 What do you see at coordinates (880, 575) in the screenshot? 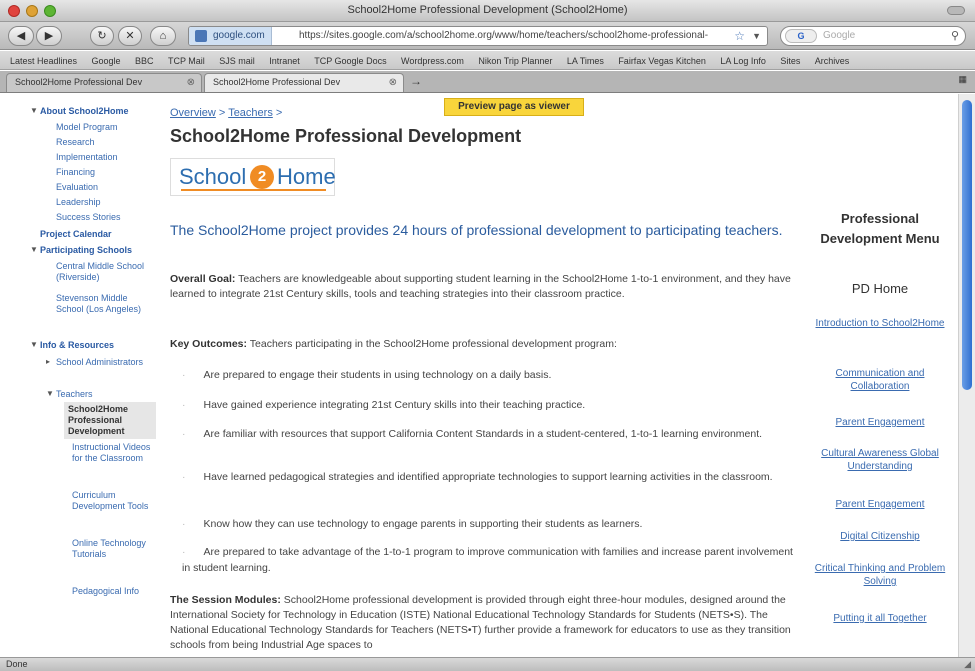
I see `menu-link-critical-thinking: Critical Thinking and Problem Solving` at bounding box center [880, 575].